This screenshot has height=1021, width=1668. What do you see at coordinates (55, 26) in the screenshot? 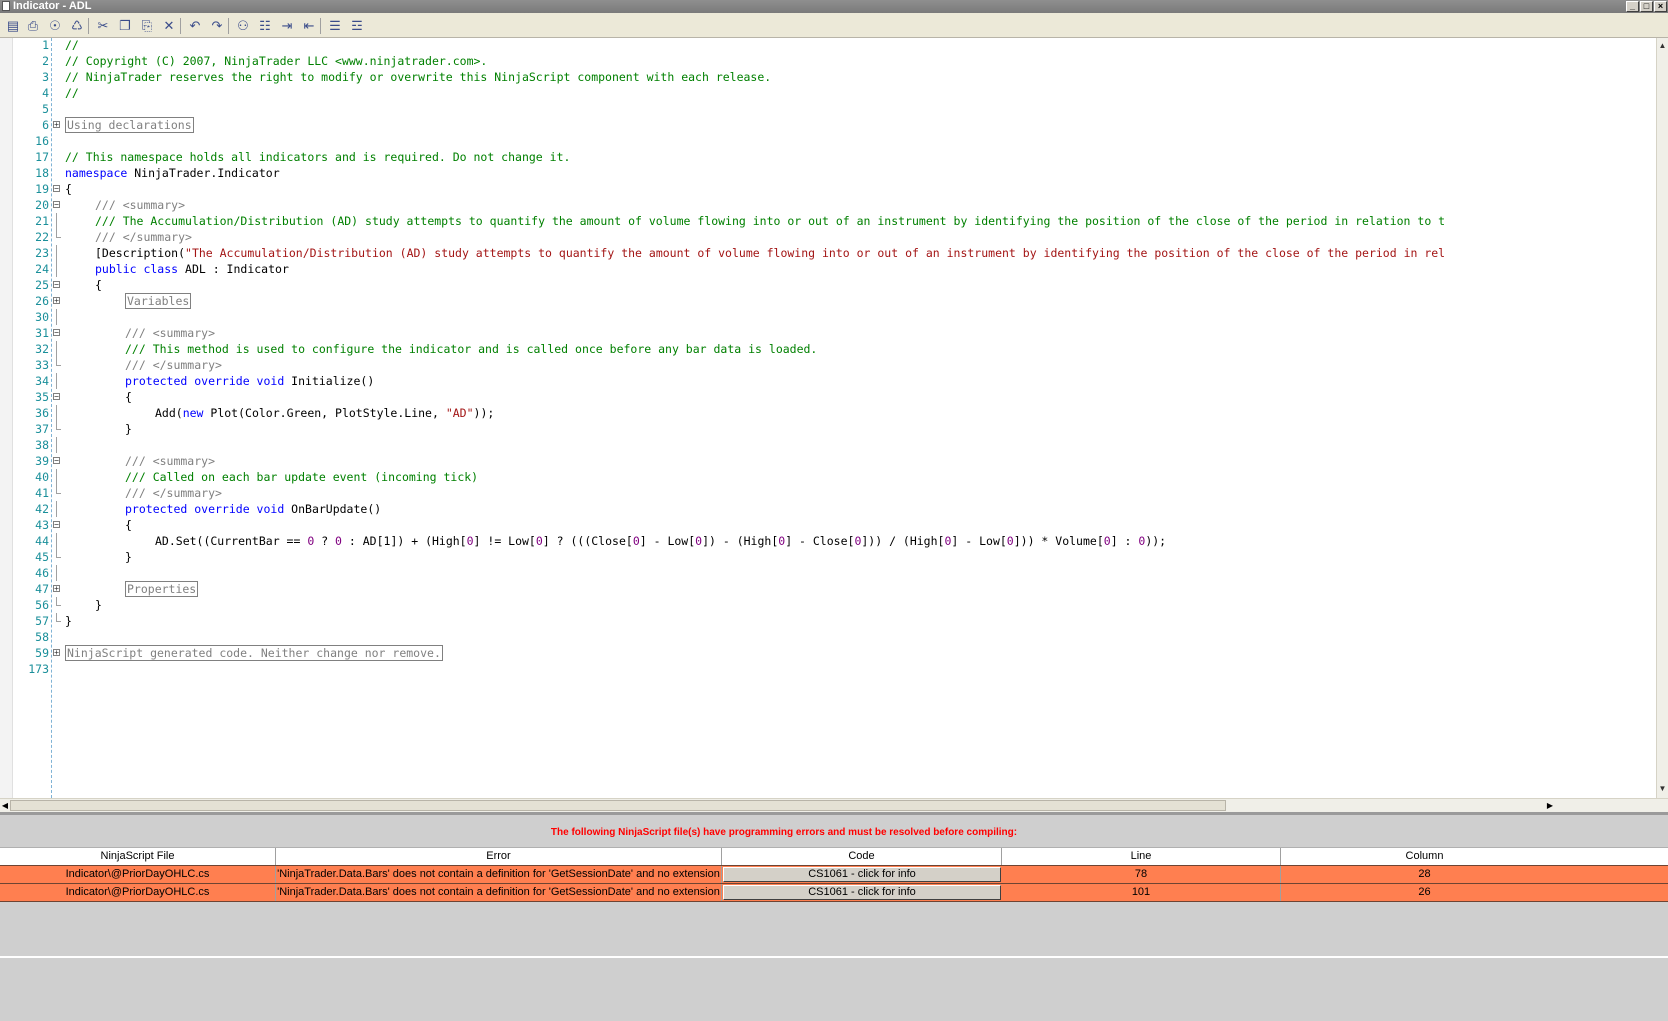
I see `print-preview-icon: ☉` at bounding box center [55, 26].